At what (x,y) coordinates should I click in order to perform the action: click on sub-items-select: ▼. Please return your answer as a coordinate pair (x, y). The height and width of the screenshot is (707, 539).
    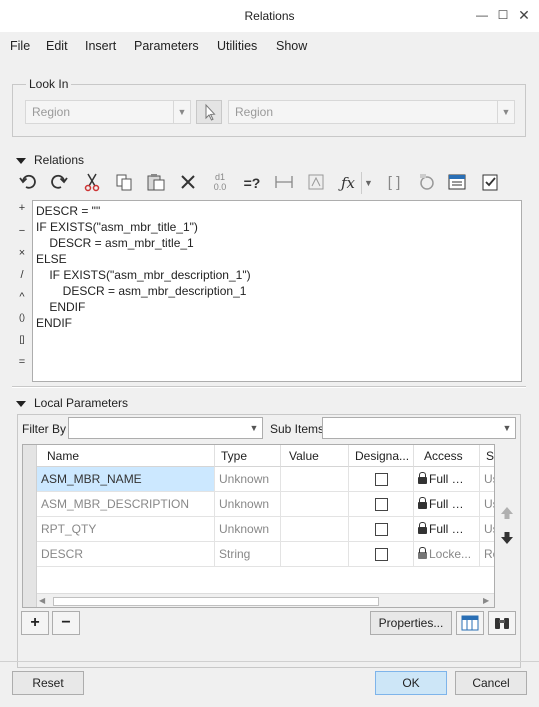
    Looking at the image, I should click on (419, 428).